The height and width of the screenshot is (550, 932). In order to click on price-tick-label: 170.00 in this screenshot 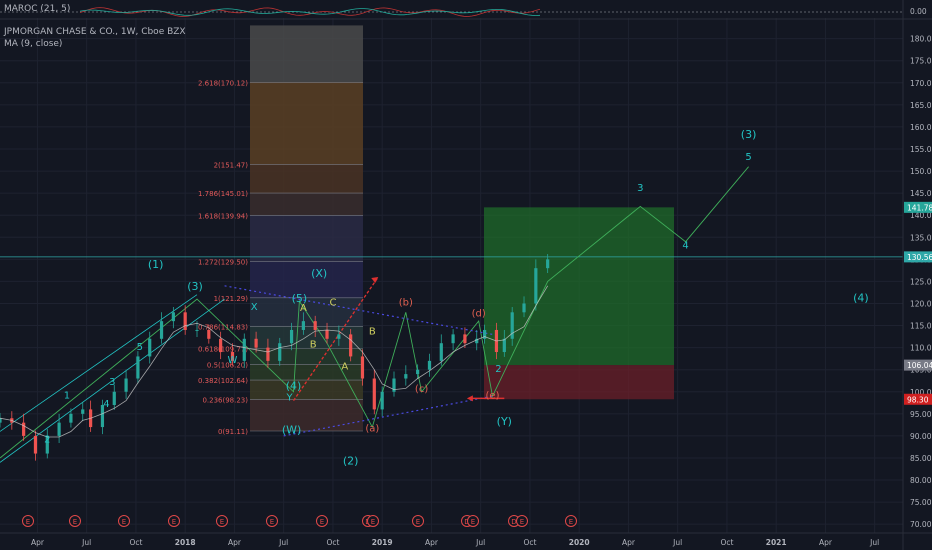, I will do `click(921, 83)`.